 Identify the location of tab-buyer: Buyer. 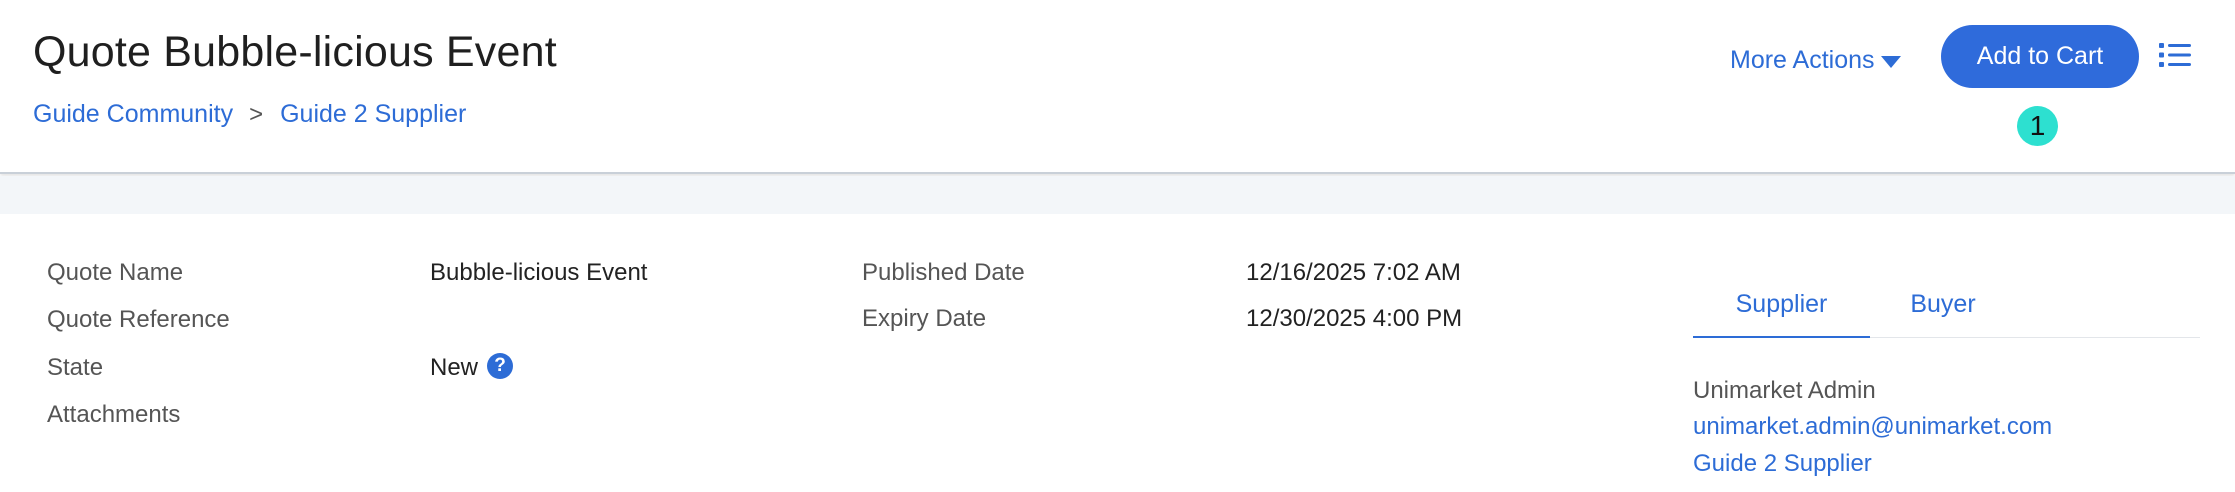
(1943, 314).